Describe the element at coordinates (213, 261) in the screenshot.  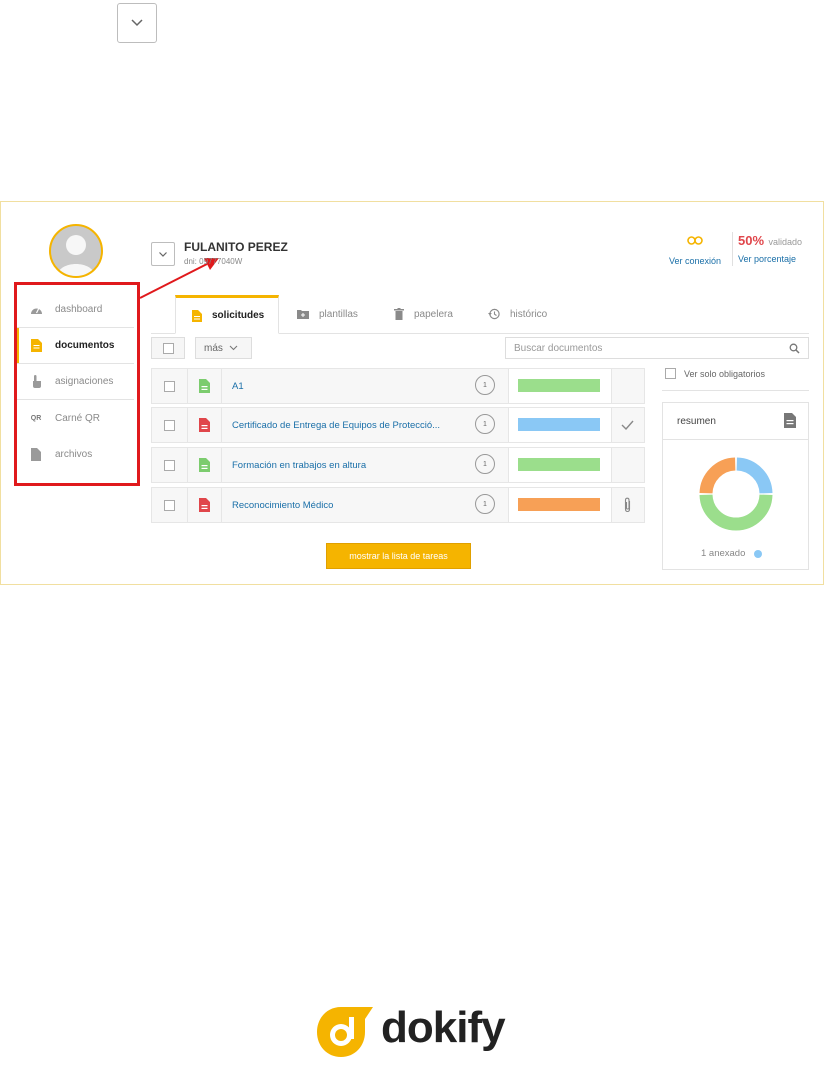
I see `user-id: dni: 09777040W` at that location.